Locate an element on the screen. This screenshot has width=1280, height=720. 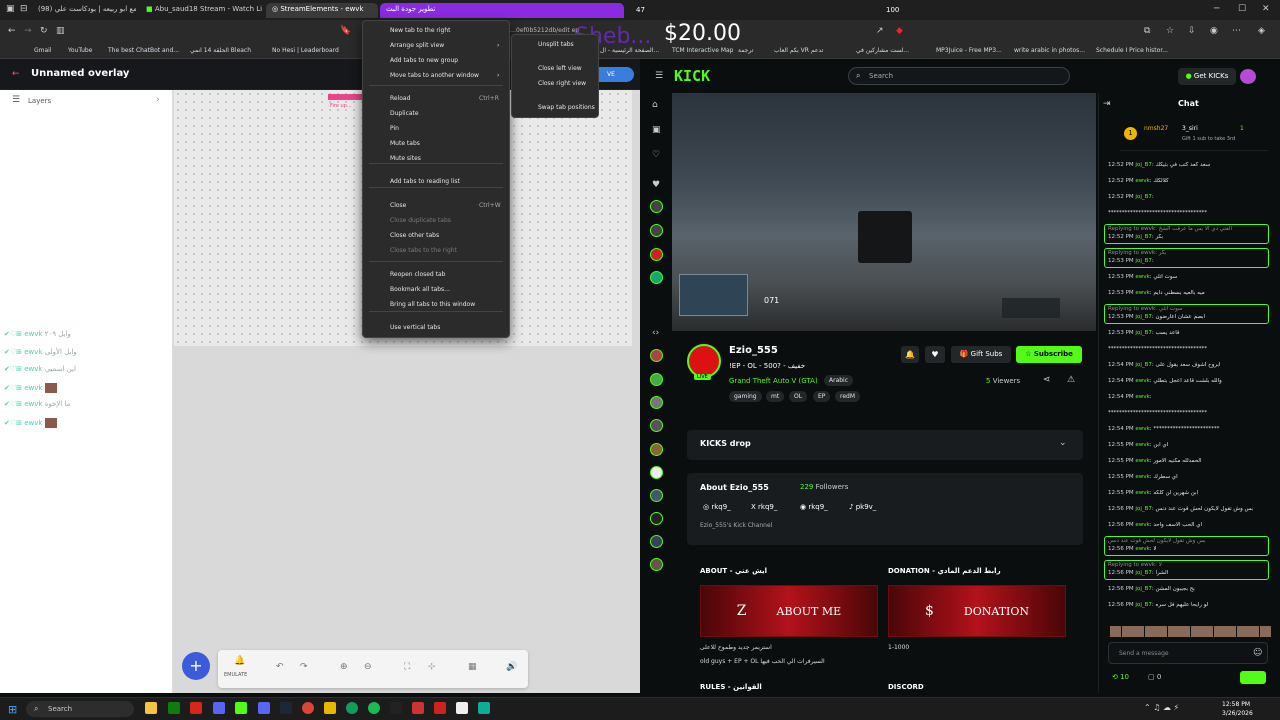
obs-icon is located at coordinates (396, 708).